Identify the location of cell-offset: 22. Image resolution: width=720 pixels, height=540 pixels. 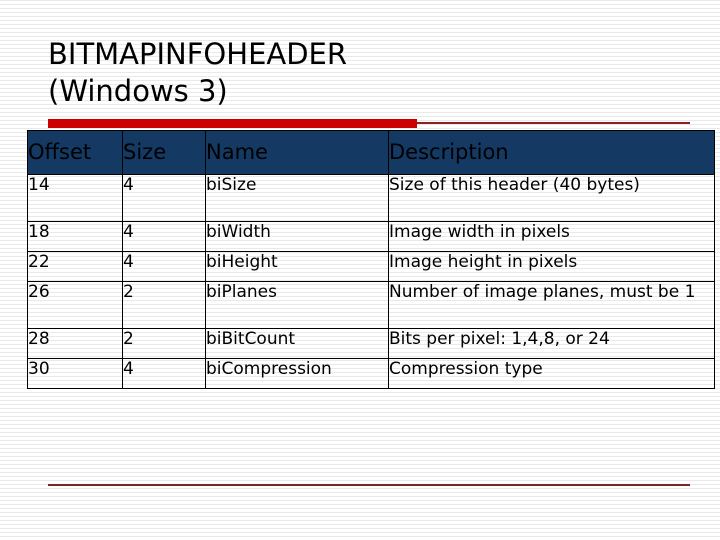
(75, 266).